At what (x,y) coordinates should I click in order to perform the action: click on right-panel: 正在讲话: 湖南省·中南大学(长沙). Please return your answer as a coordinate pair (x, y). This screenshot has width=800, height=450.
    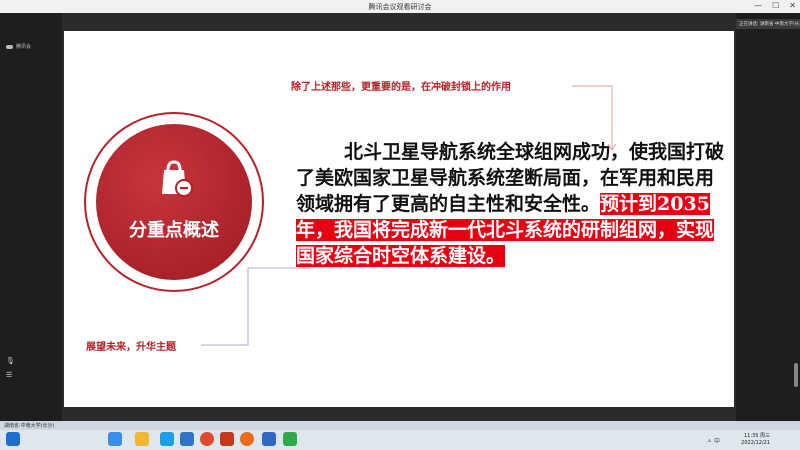
    Looking at the image, I should click on (768, 217).